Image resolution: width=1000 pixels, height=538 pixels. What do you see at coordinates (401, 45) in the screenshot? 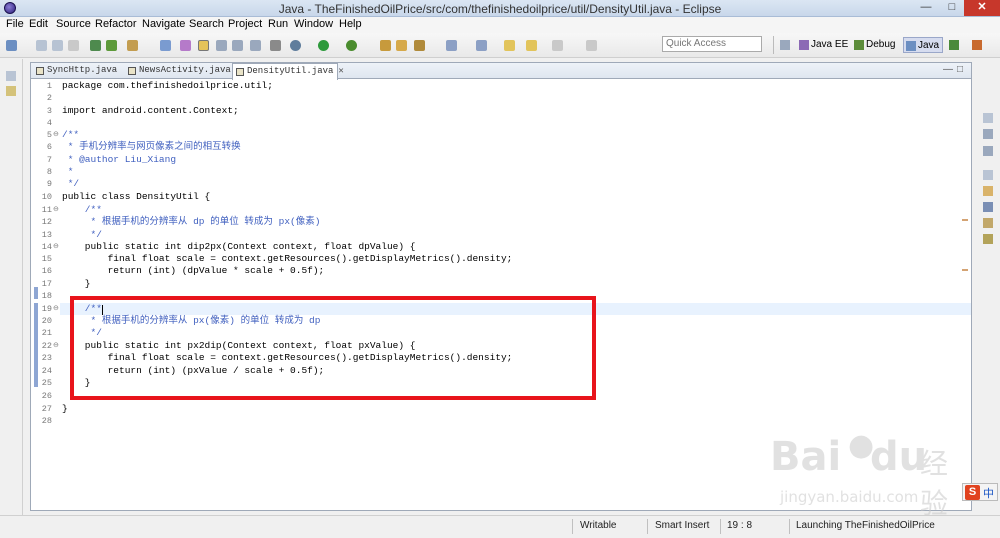
I see `open-task-icon` at bounding box center [401, 45].